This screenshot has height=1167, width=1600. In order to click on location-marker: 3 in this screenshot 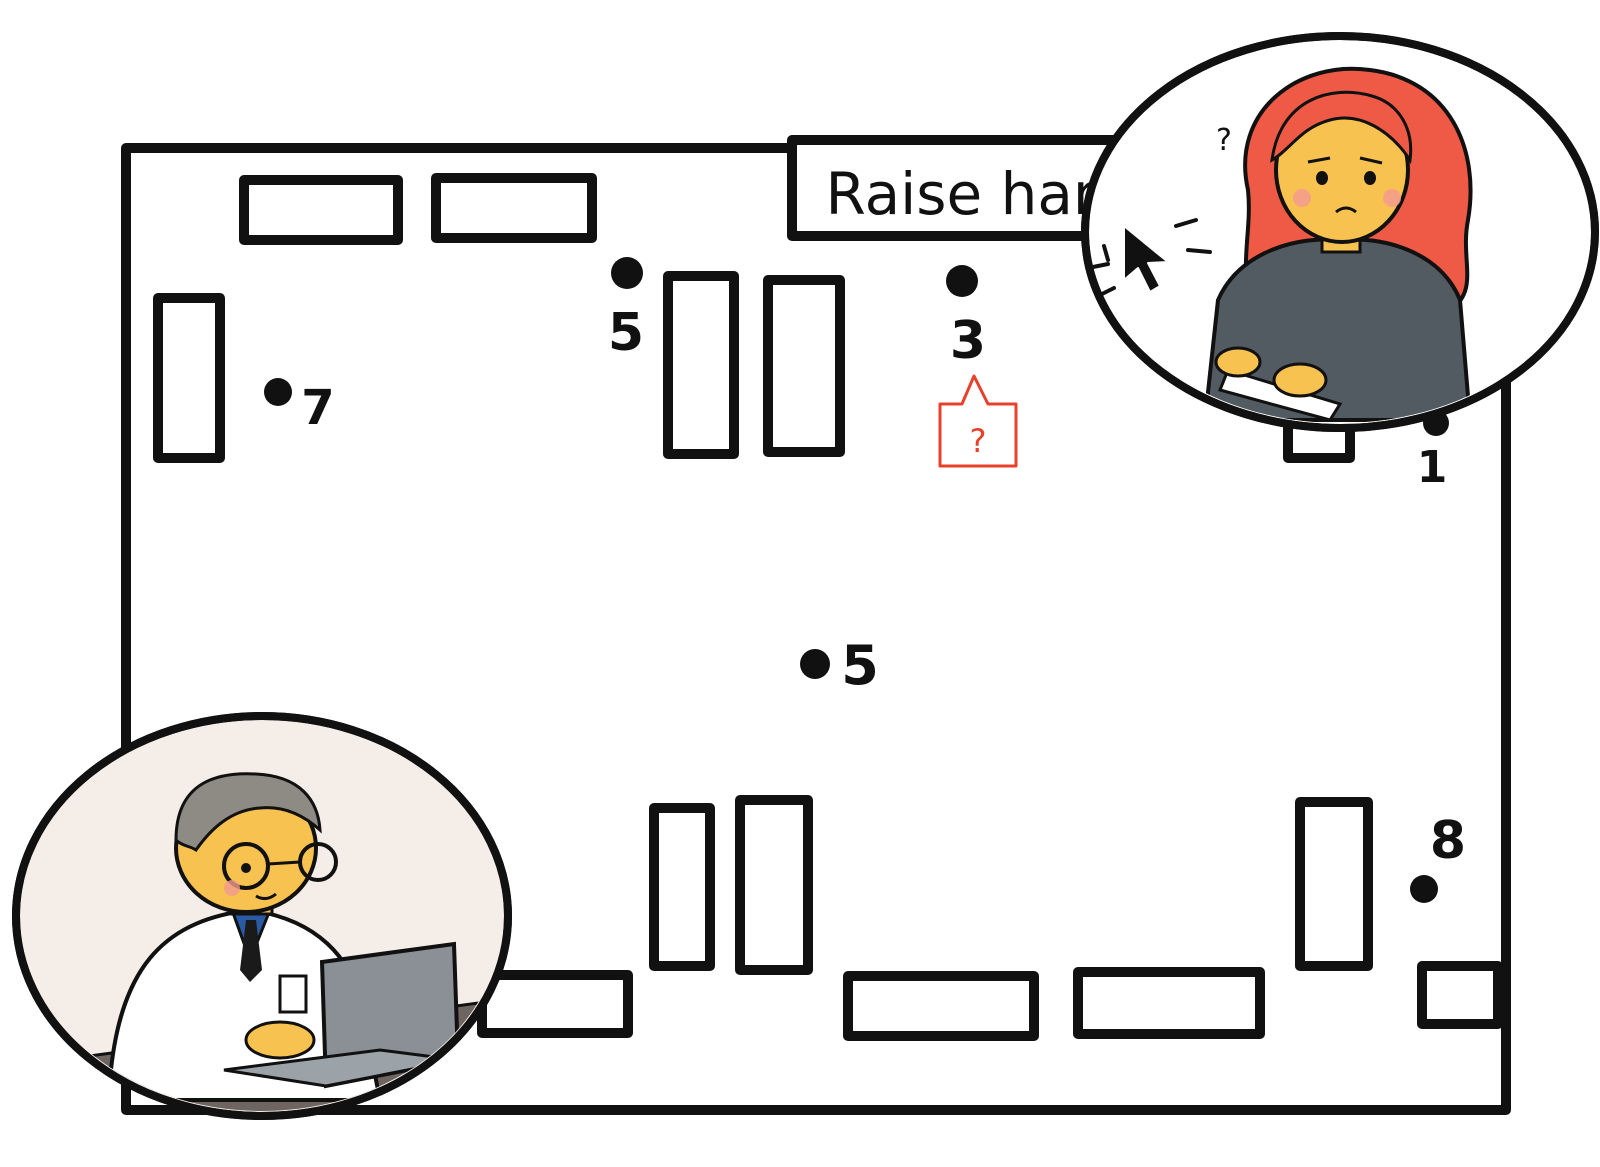, I will do `click(966, 318)`.